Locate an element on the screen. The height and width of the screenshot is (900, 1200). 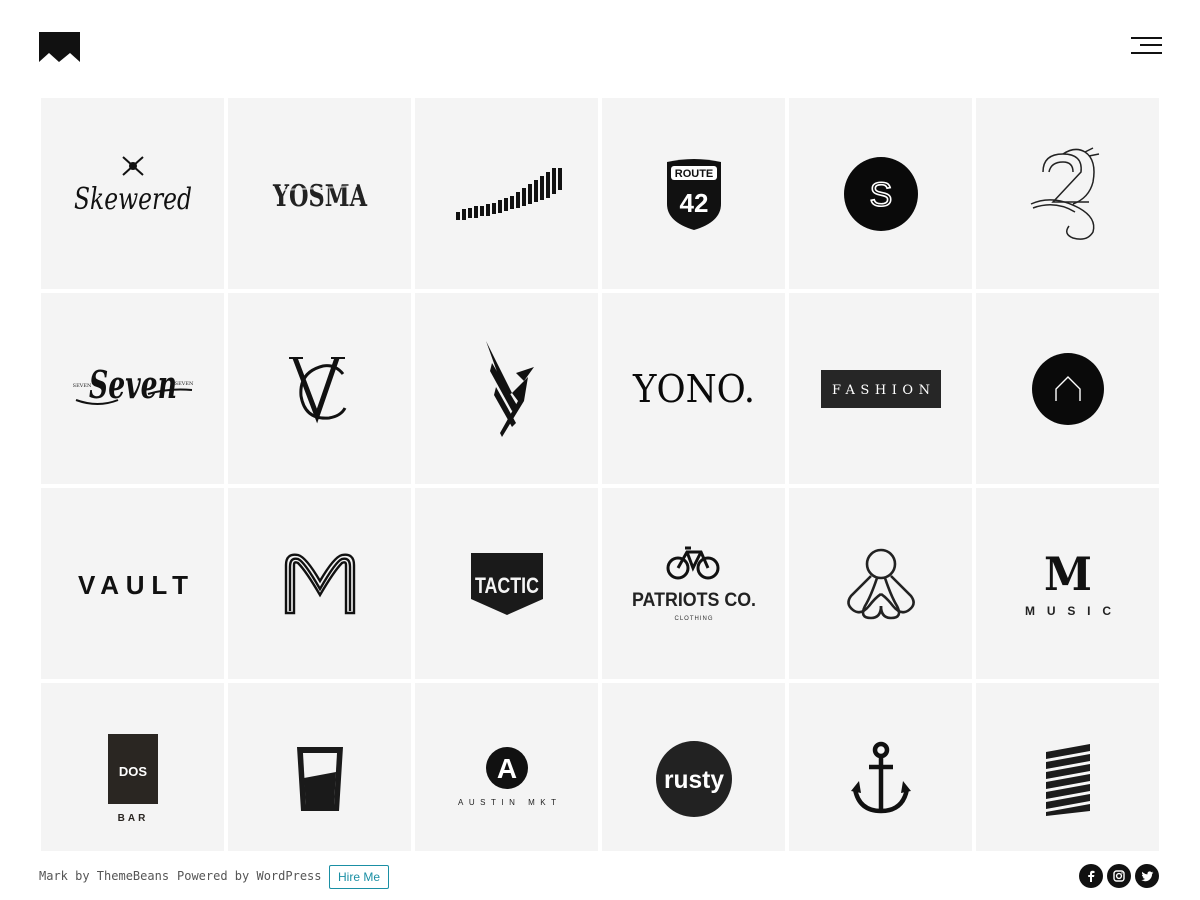
wave-barcode-logo is located at coordinates (508, 193).